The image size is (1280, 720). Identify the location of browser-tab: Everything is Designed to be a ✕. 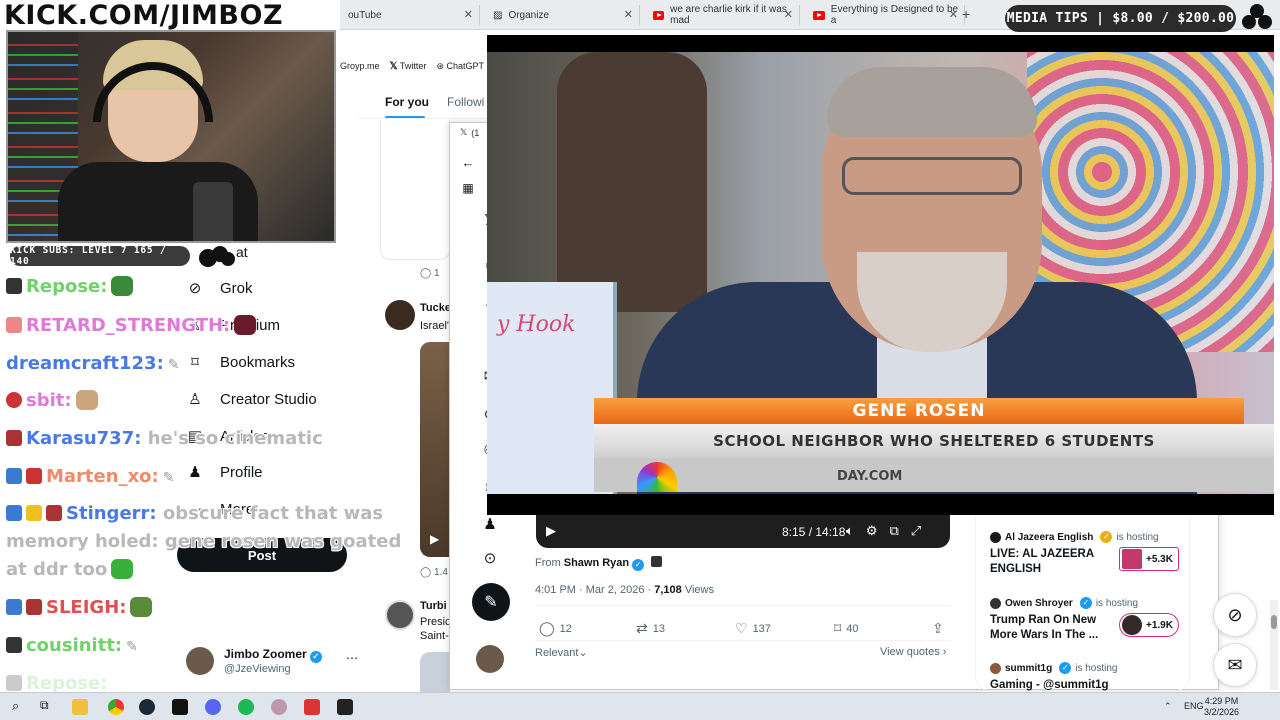
(885, 15).